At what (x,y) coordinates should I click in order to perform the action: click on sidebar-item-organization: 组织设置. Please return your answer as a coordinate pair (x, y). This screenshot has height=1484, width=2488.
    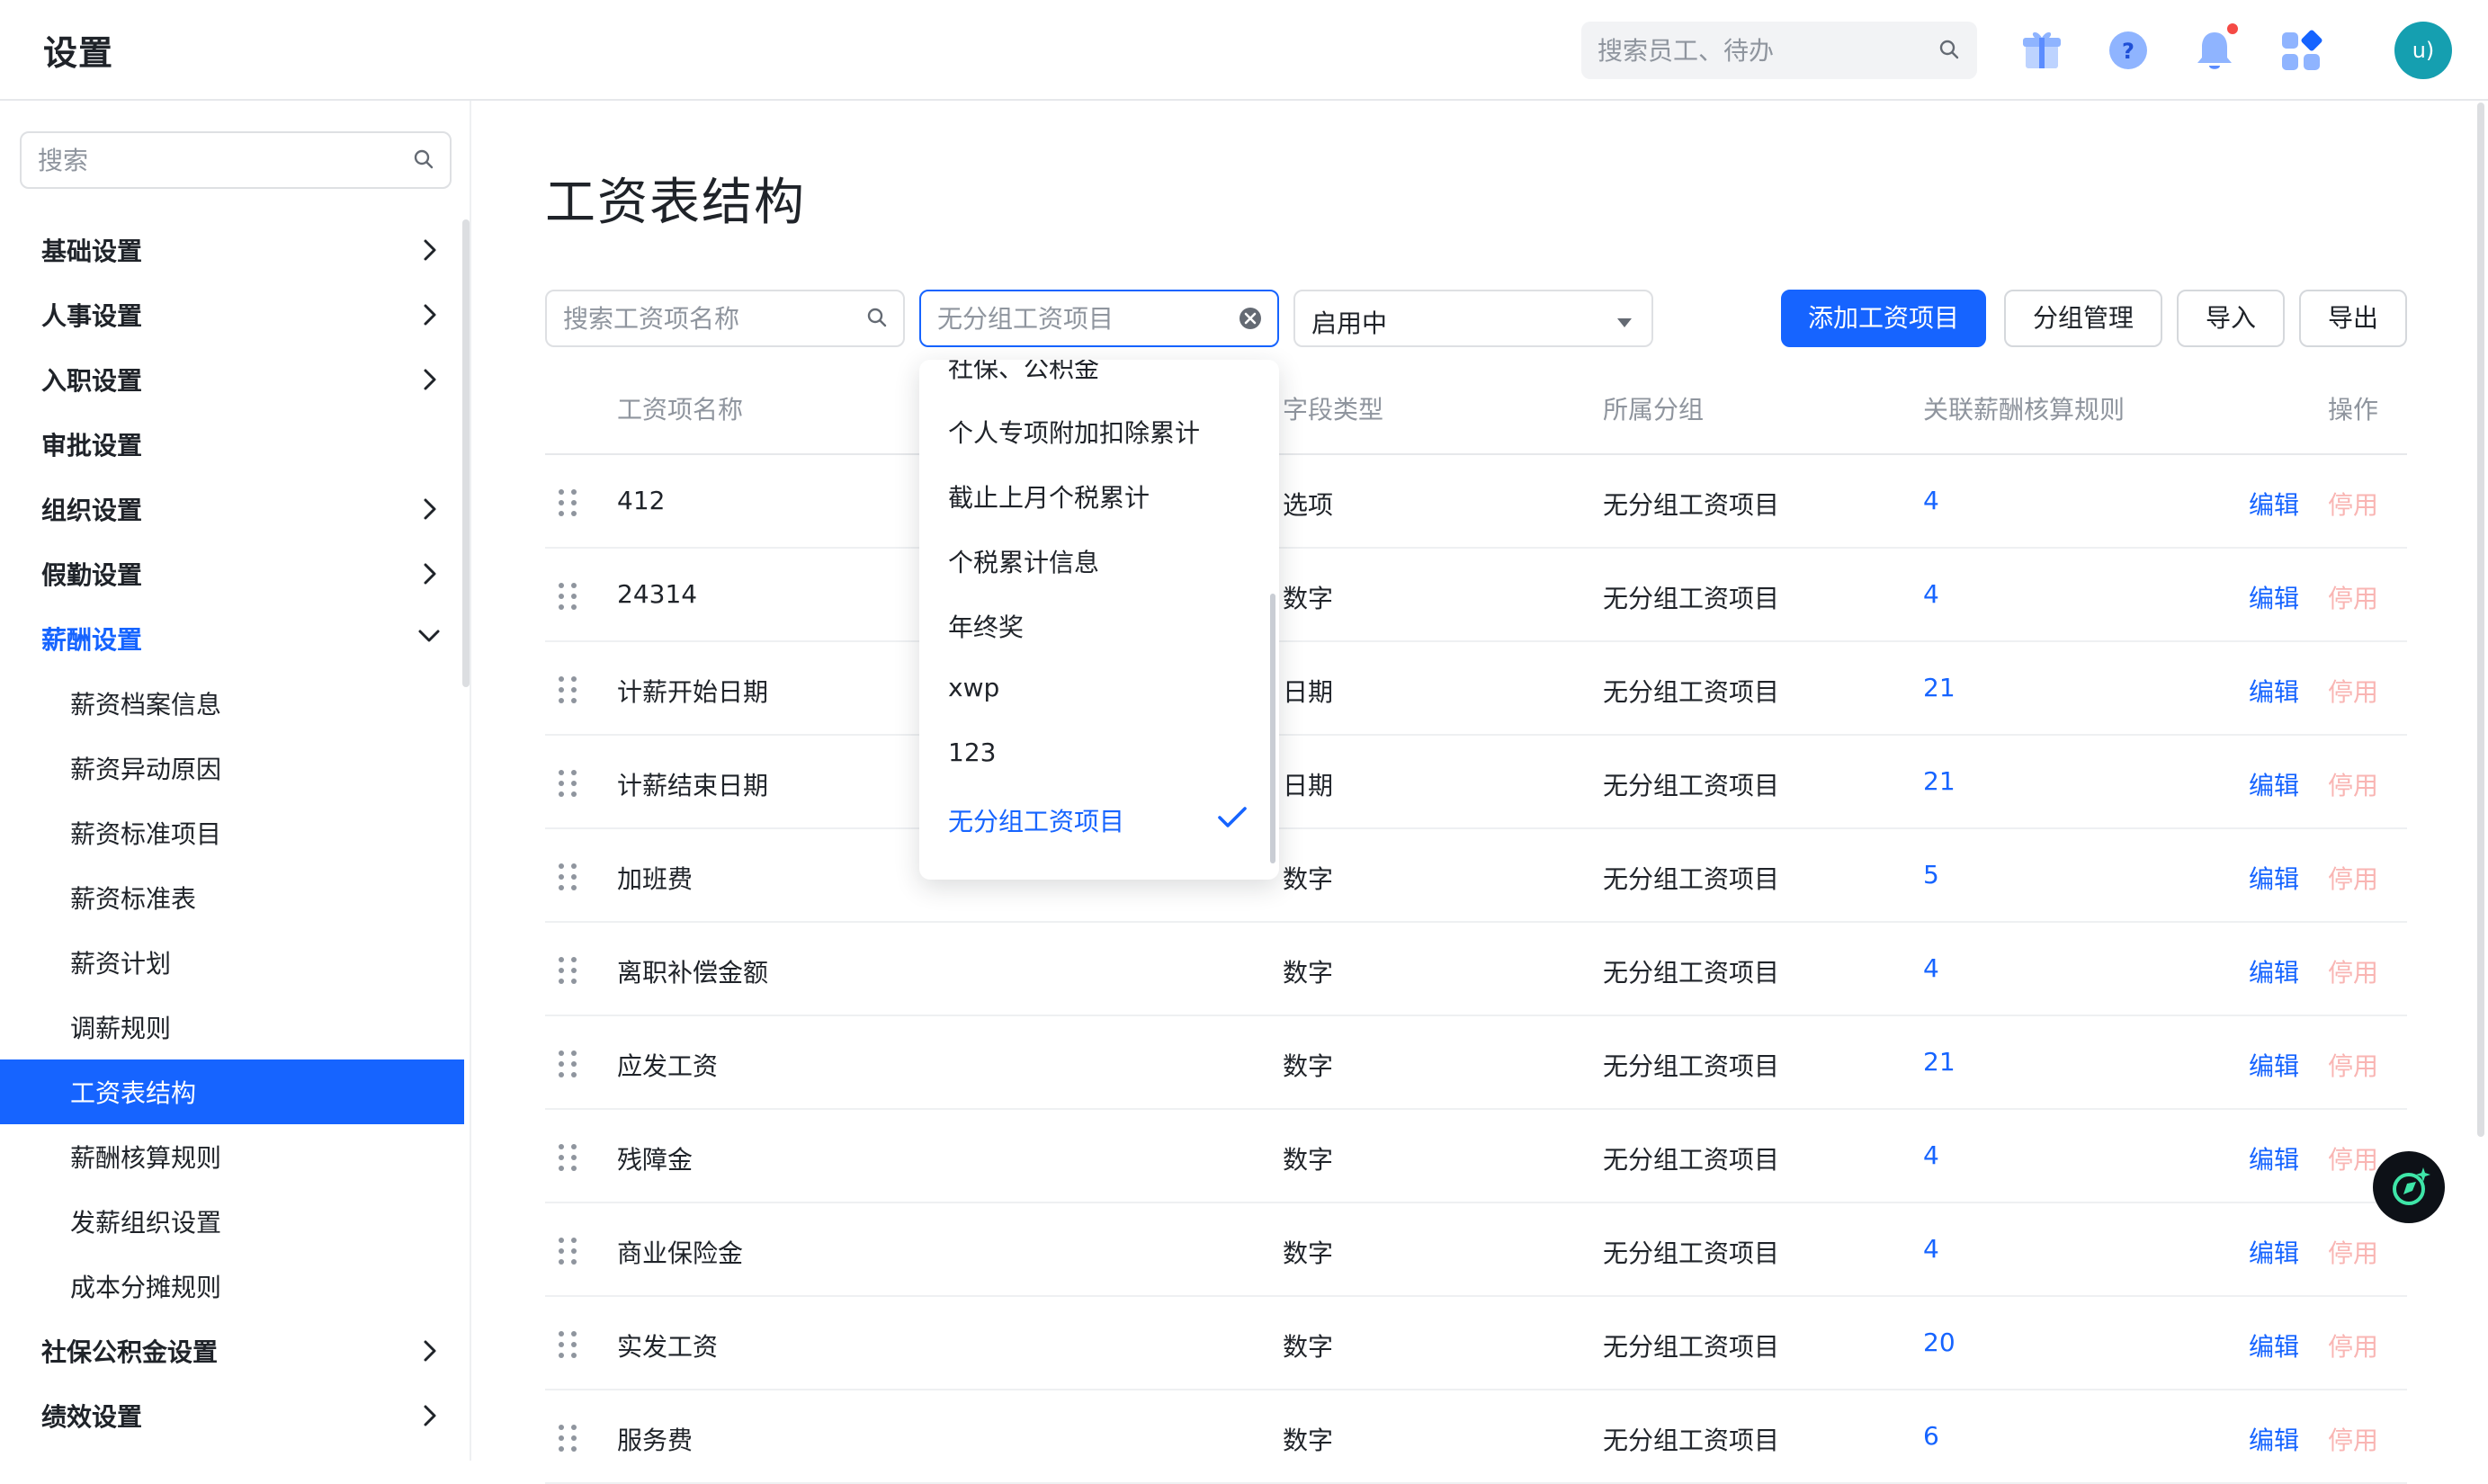
    Looking at the image, I should click on (232, 509).